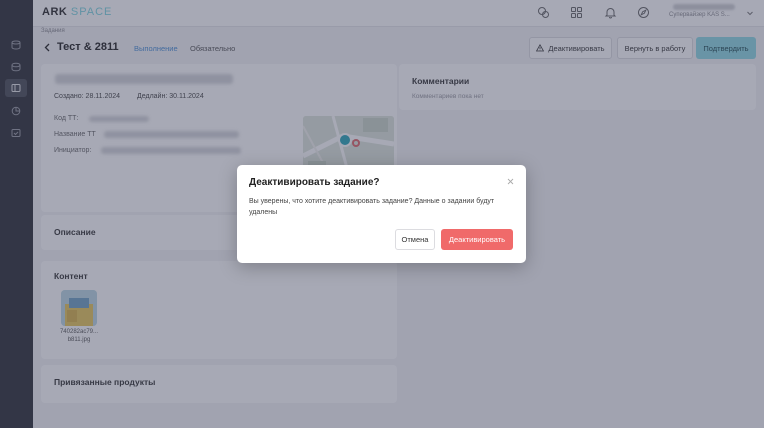  I want to click on close-icon, so click(510, 181).